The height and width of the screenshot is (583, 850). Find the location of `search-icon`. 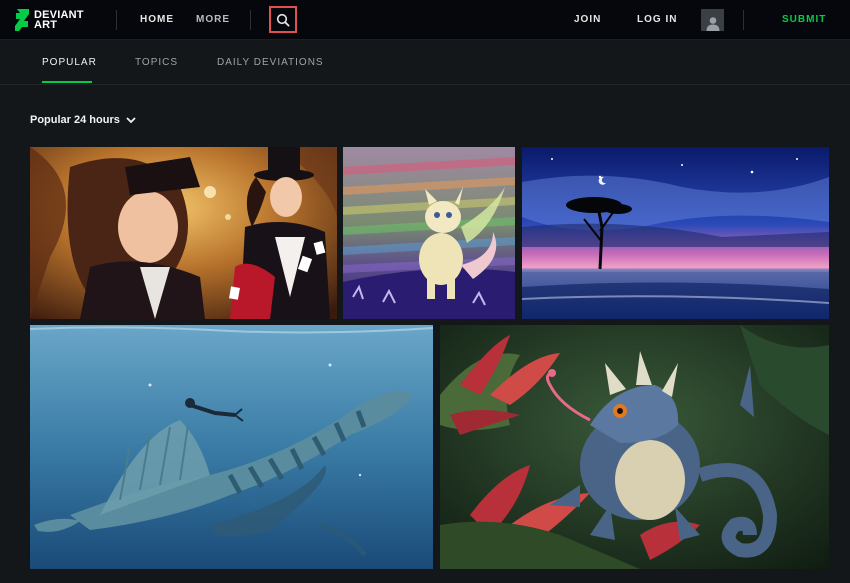

search-icon is located at coordinates (283, 20).